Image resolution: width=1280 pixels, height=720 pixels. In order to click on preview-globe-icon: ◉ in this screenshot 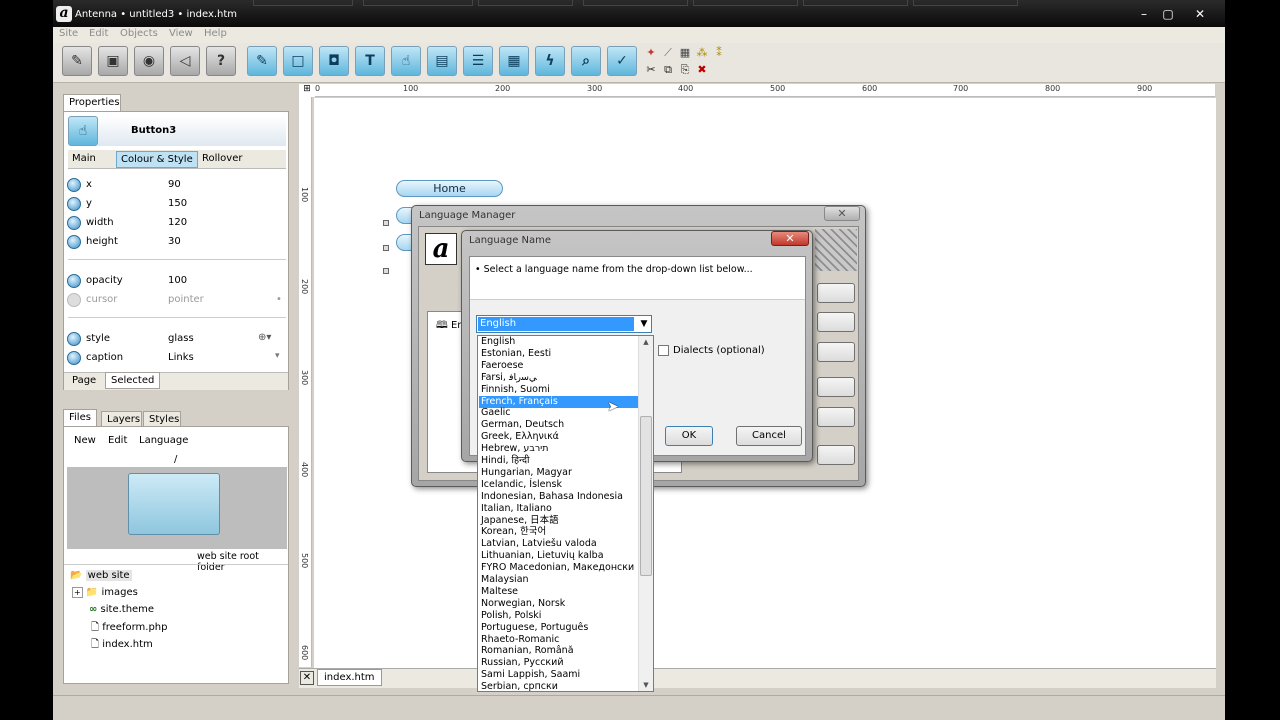, I will do `click(149, 61)`.